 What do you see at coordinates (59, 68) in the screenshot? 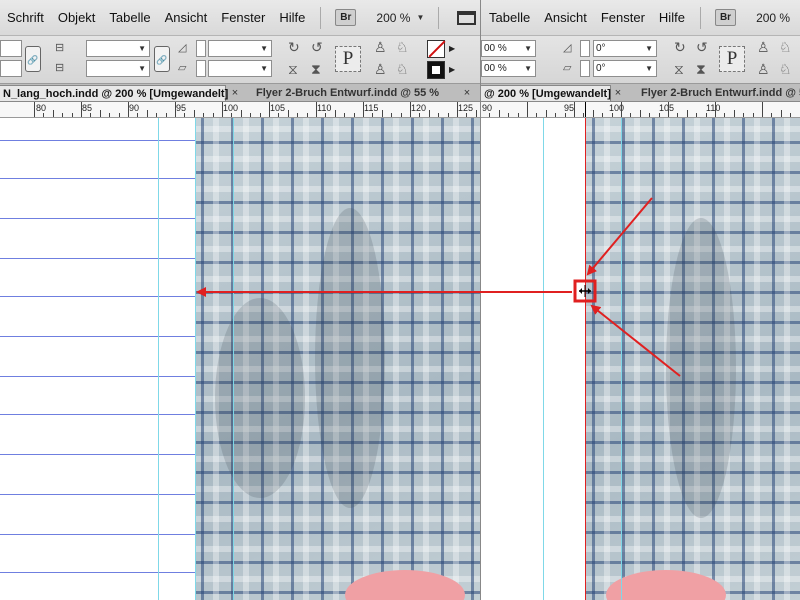
I see `align-bottom-icon: ⊟` at bounding box center [59, 68].